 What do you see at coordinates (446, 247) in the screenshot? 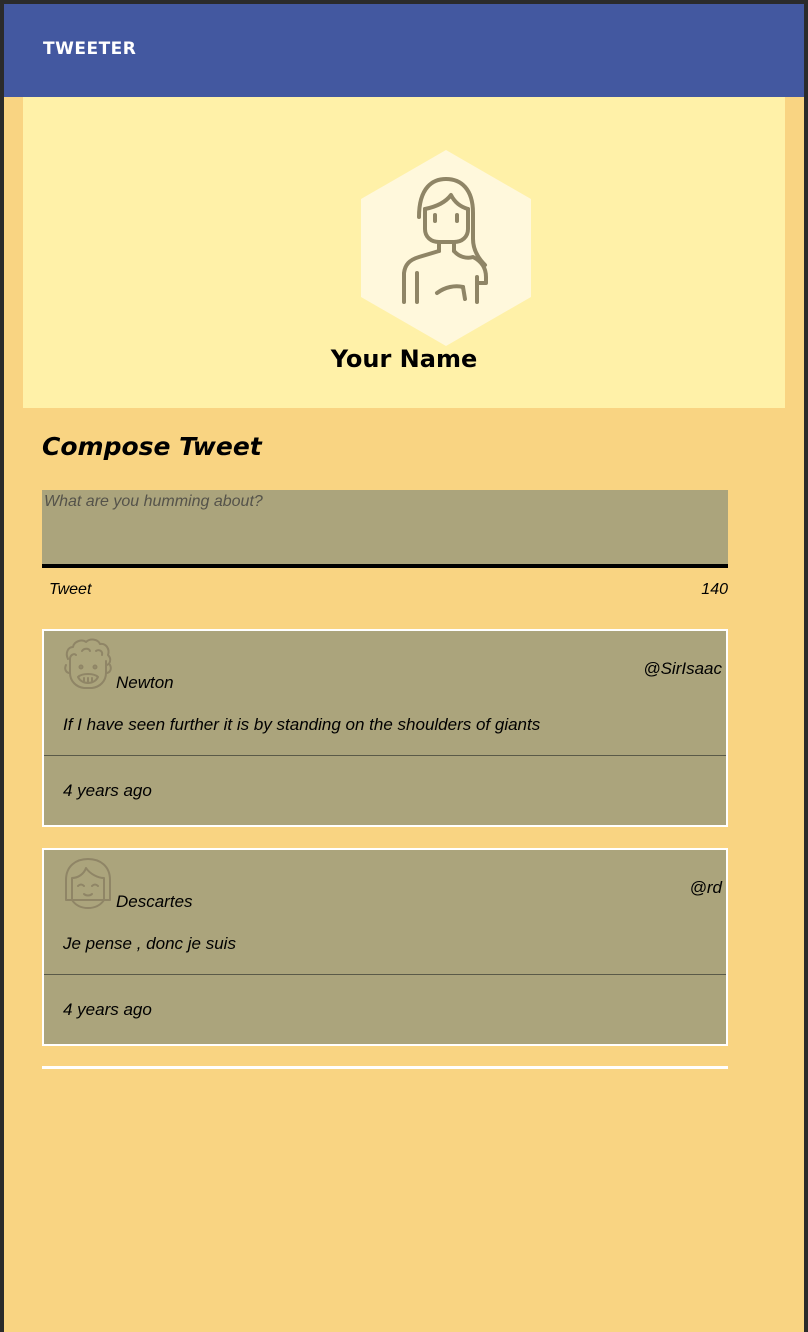
I see `woman-avatar-icon` at bounding box center [446, 247].